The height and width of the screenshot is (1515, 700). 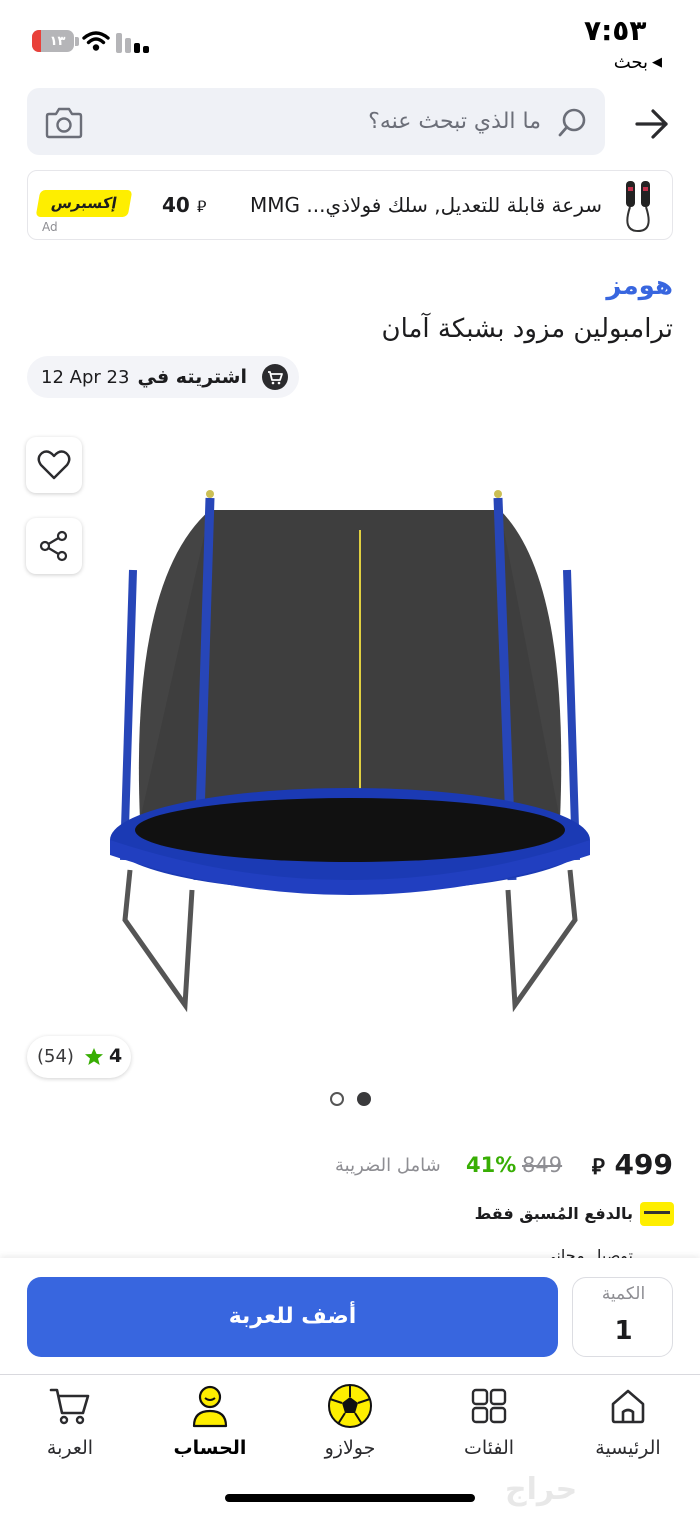 I want to click on heart-icon, so click(x=54, y=465).